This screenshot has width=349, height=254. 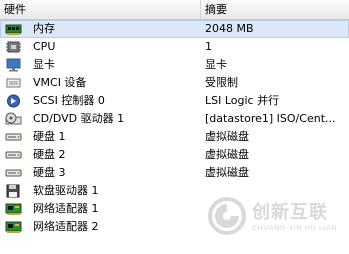 What do you see at coordinates (174, 47) in the screenshot?
I see `table-row-cpu: CPU 1` at bounding box center [174, 47].